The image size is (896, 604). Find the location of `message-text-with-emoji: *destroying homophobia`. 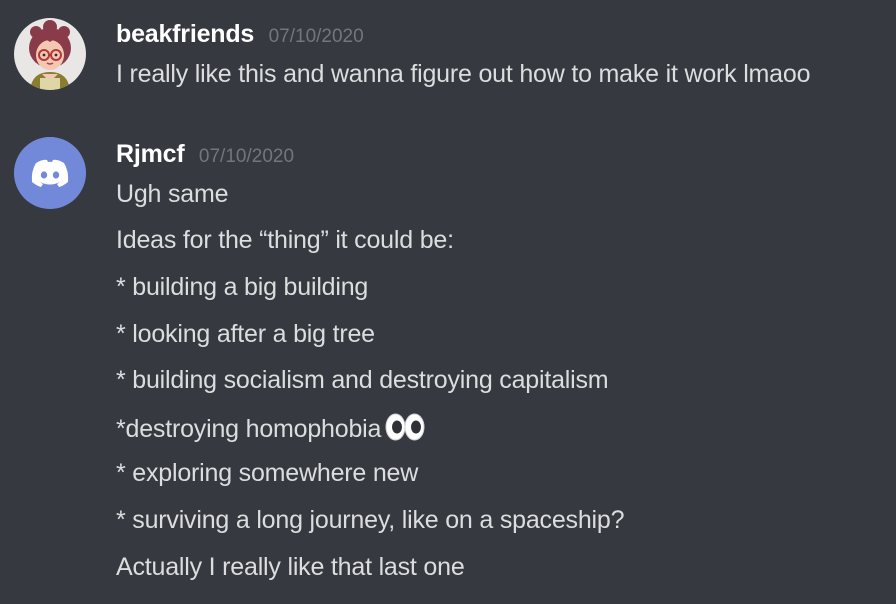

message-text-with-emoji: *destroying homophobia is located at coordinates (270, 430).